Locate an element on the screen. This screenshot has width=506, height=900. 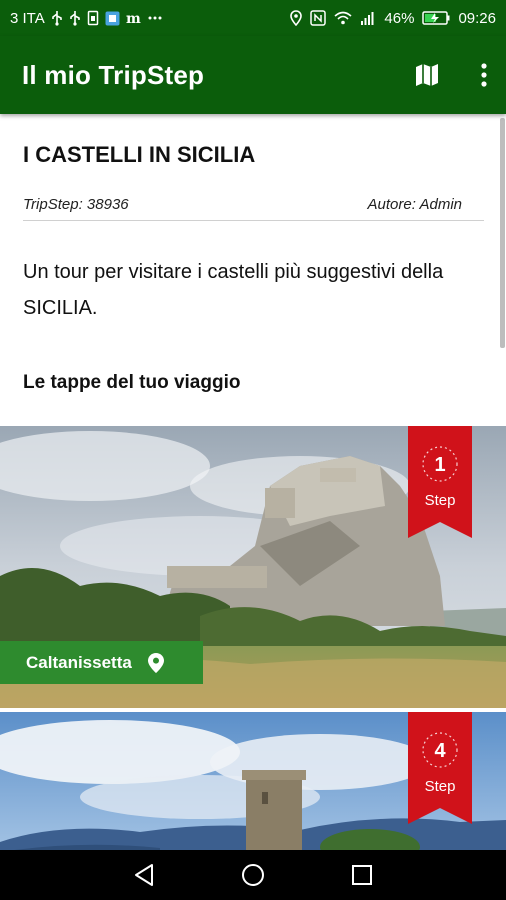
trip-title: I CASTELLI IN SICILIA is located at coordinates (139, 154).